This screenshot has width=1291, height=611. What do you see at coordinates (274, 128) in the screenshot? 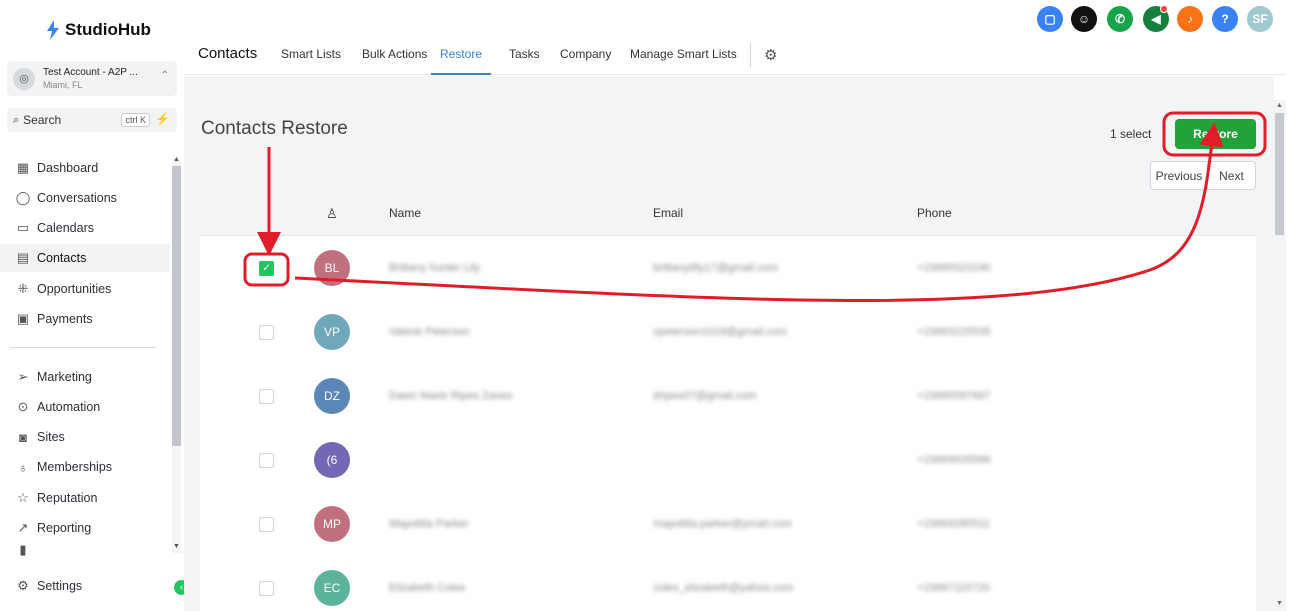
I see `page-title: Contacts Restore` at bounding box center [274, 128].